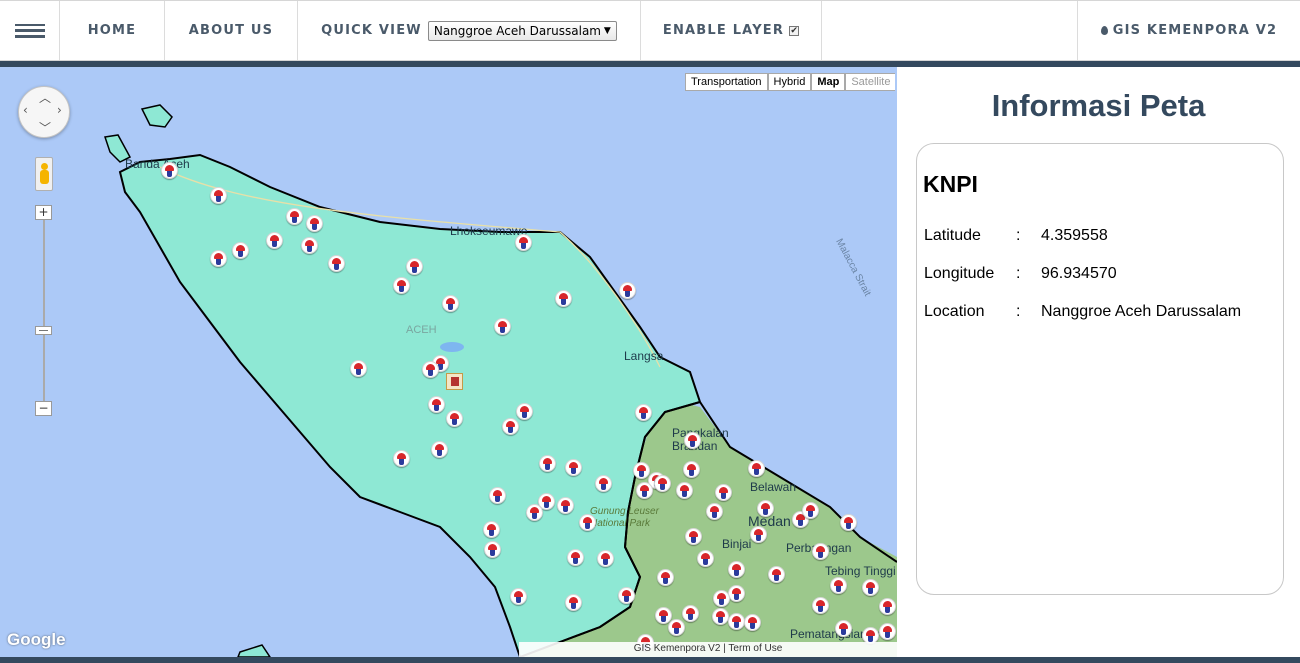 This screenshot has height=663, width=1300. Describe the element at coordinates (43, 212) in the screenshot. I see `zoom-in-button: +` at that location.